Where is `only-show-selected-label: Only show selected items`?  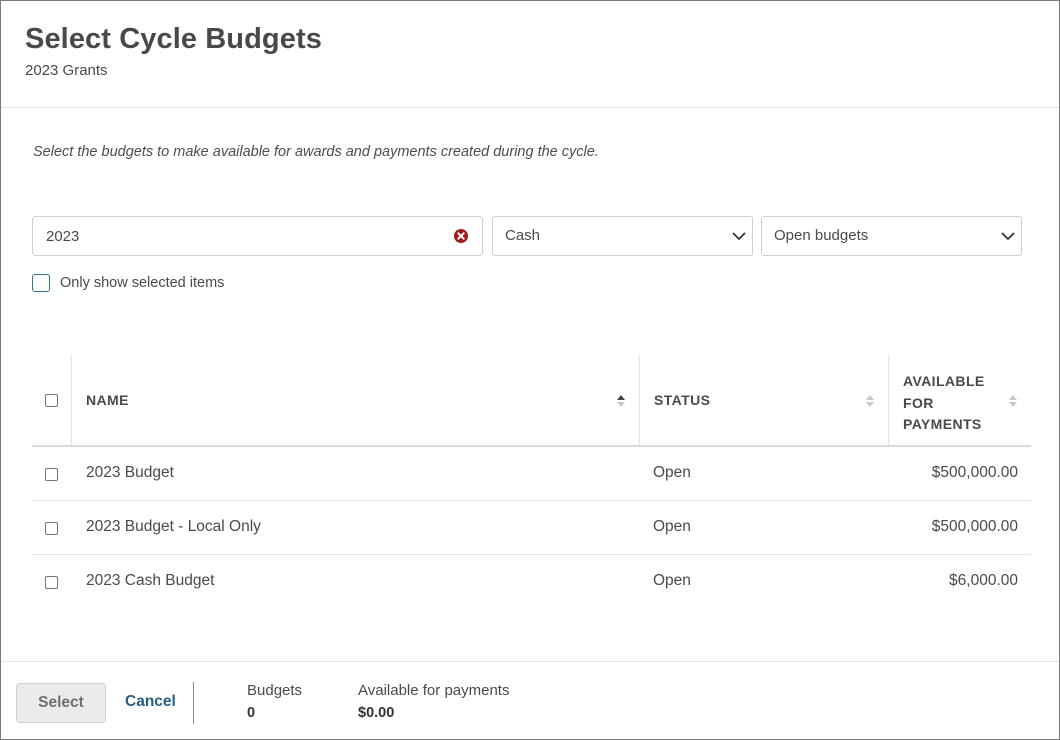 only-show-selected-label: Only show selected items is located at coordinates (142, 283).